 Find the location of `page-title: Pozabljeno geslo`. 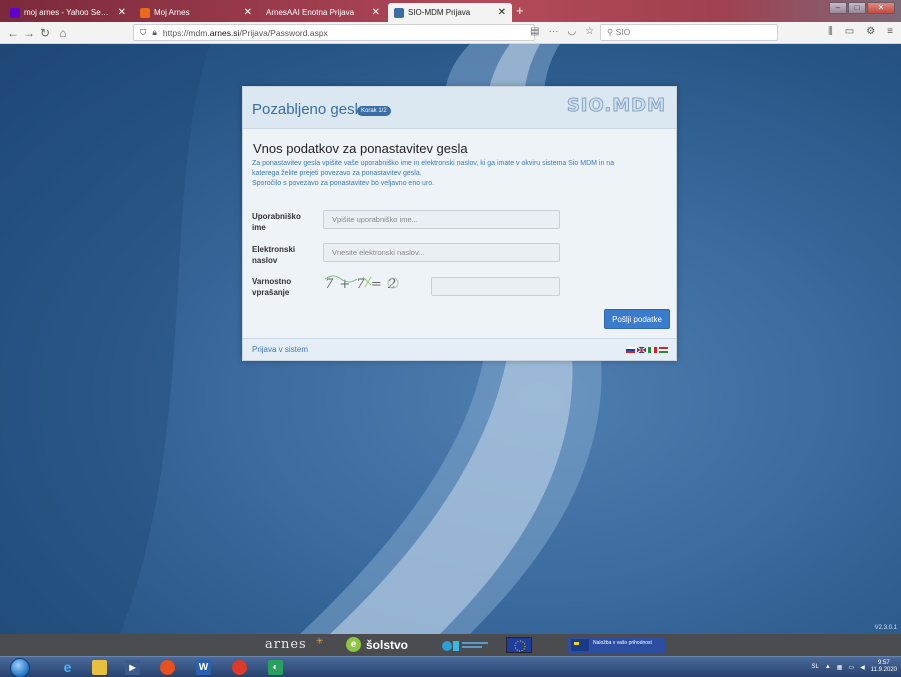

page-title: Pozabljeno geslo is located at coordinates (309, 109).